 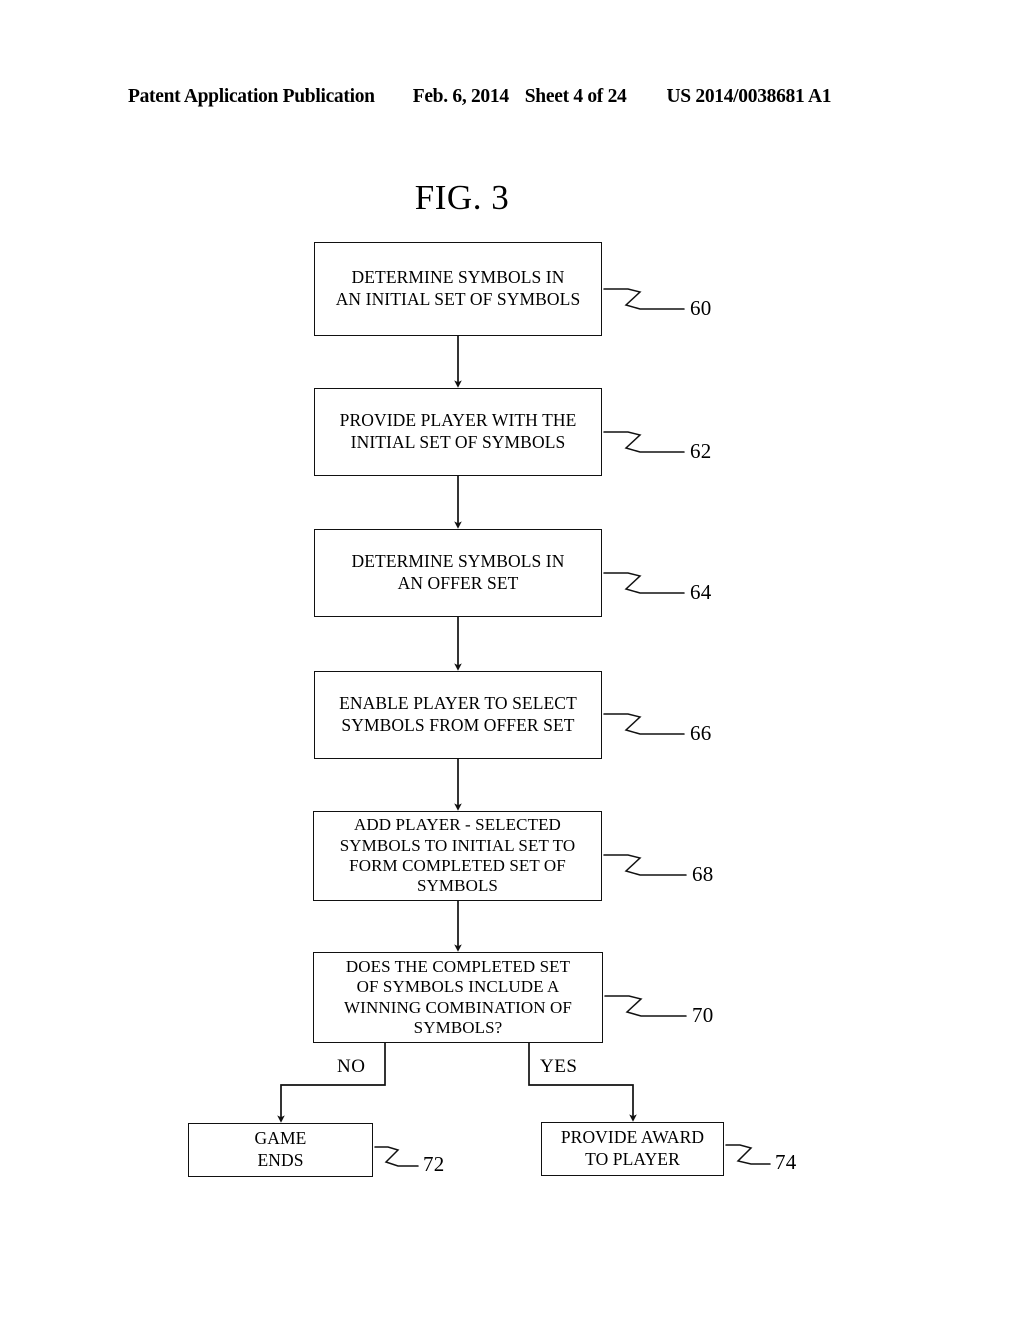 I want to click on flow-node-64-line-2: AN OFFER SET, so click(x=458, y=583).